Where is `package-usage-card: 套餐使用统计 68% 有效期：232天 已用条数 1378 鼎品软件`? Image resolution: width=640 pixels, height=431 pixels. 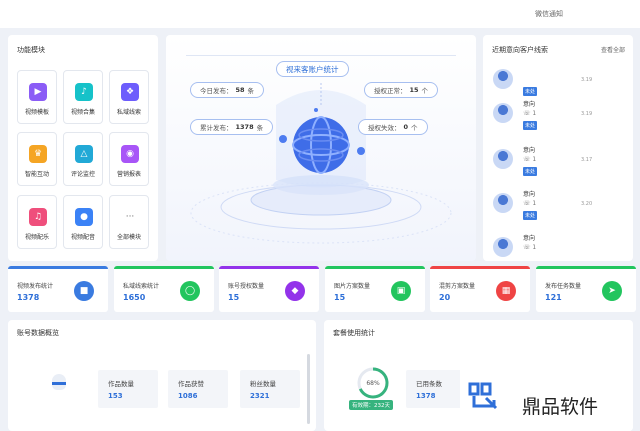
package-usage-card: 套餐使用统计 68% 有效期：232天 已用条数 1378 鼎品软件 is located at coordinates (478, 375).